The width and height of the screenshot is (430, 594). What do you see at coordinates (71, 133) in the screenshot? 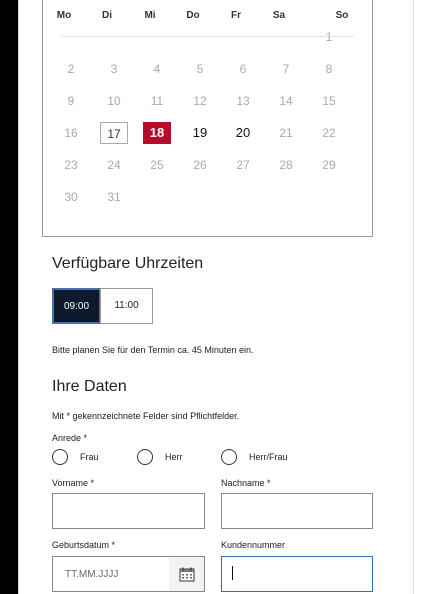
I see `calendar-day: 16` at bounding box center [71, 133].